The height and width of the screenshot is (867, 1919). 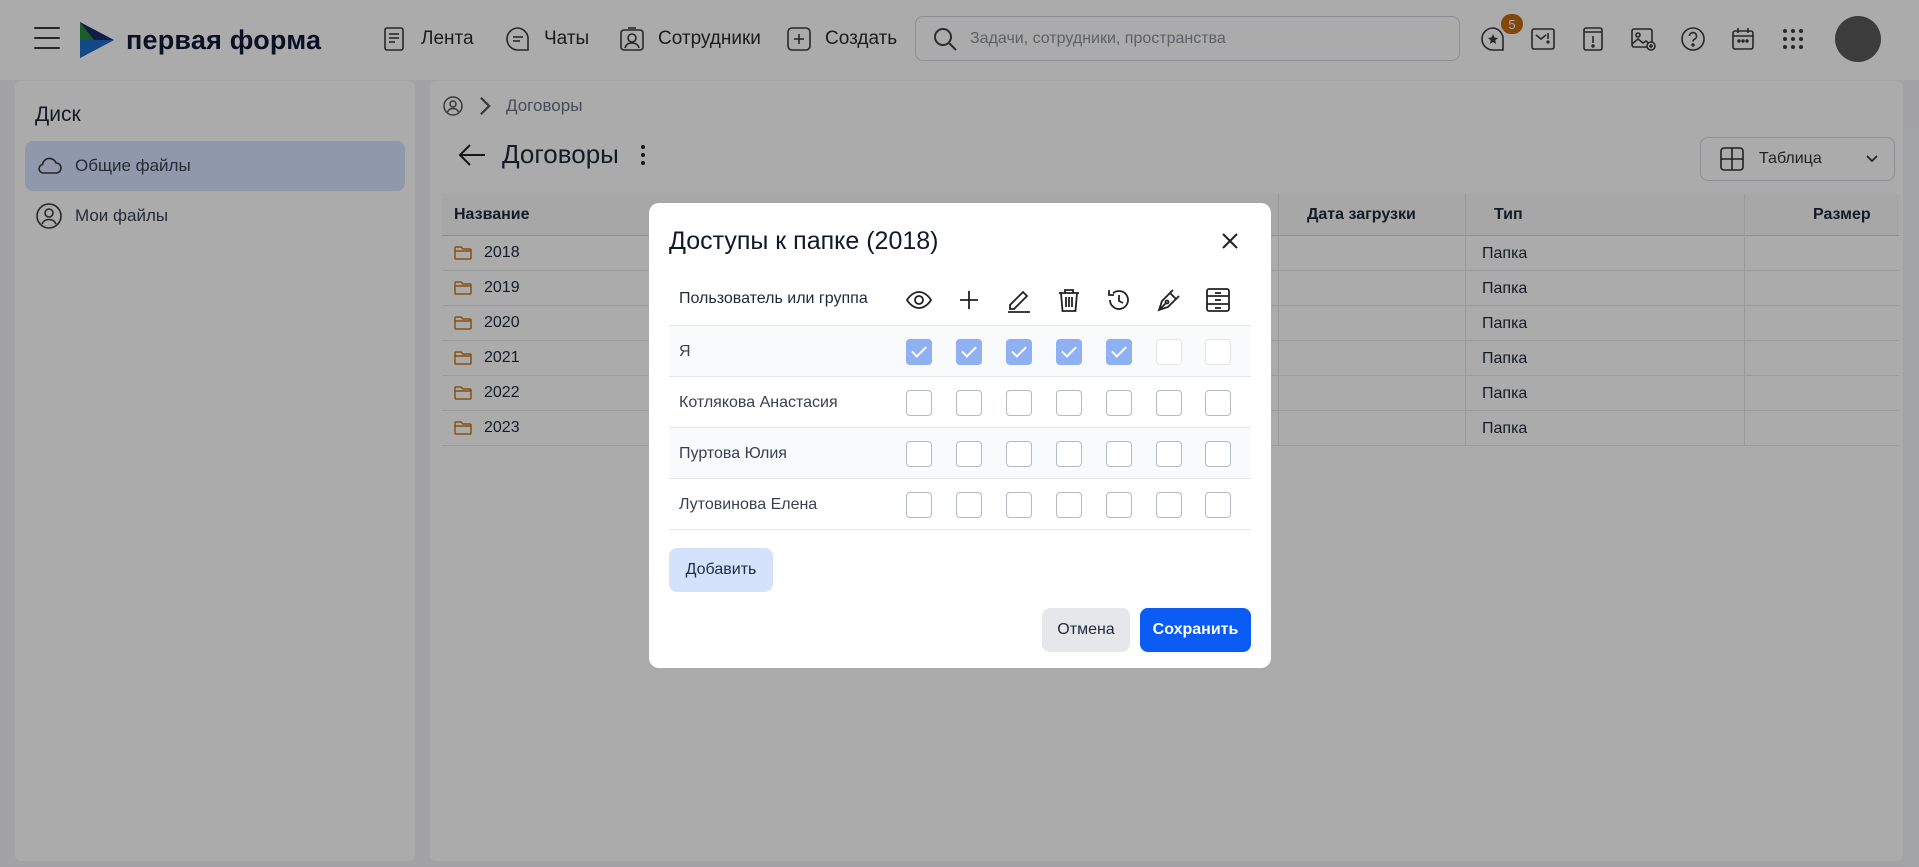 What do you see at coordinates (733, 453) in the screenshot?
I see `permission-user: Пуртова Юлия` at bounding box center [733, 453].